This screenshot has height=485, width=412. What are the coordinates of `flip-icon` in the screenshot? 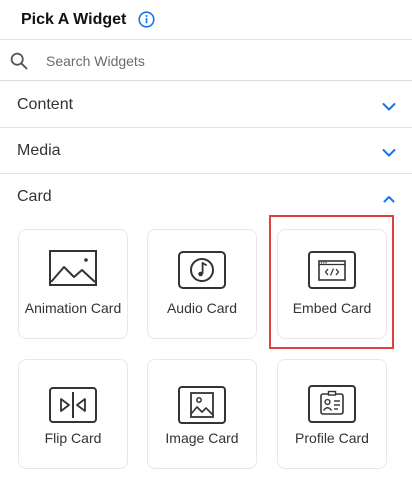 It's located at (73, 407).